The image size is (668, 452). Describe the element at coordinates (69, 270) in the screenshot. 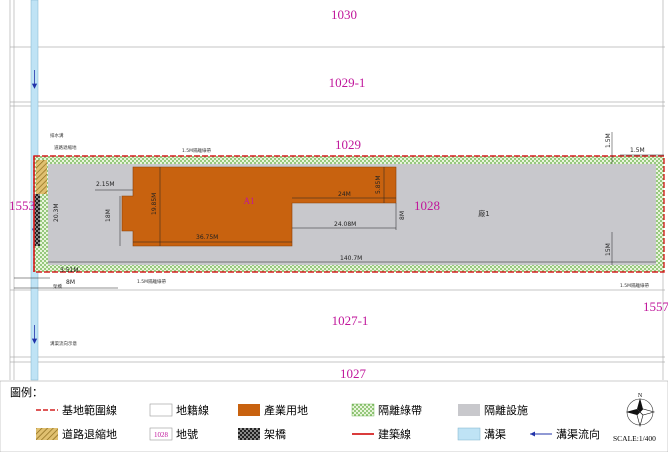

I see `dim-3-51: 3.51M` at that location.